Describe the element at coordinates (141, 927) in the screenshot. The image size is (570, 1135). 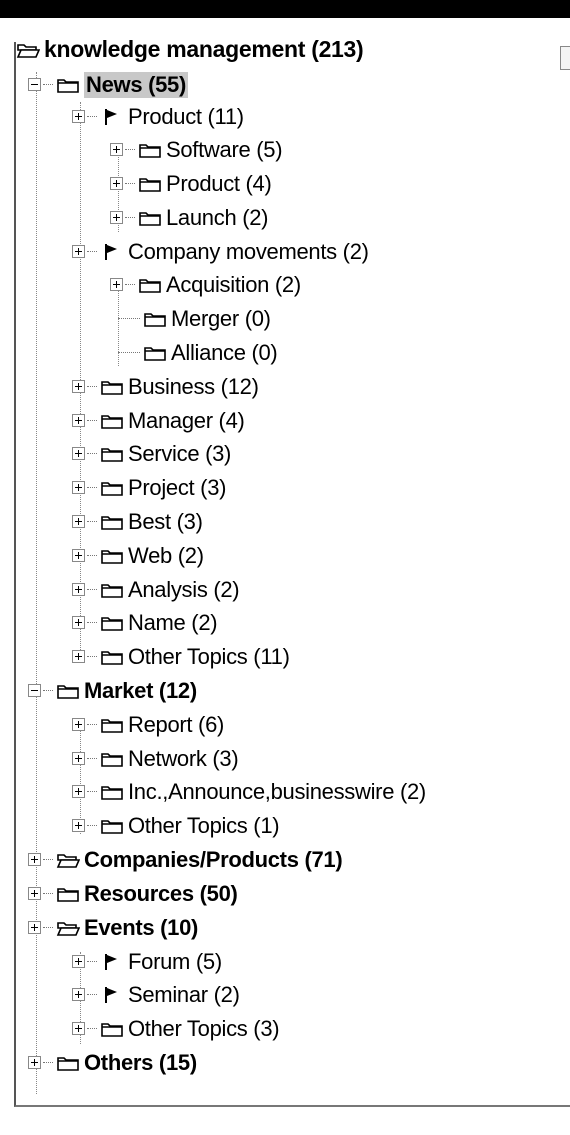
I see `tree-node-label: Events (10)` at that location.